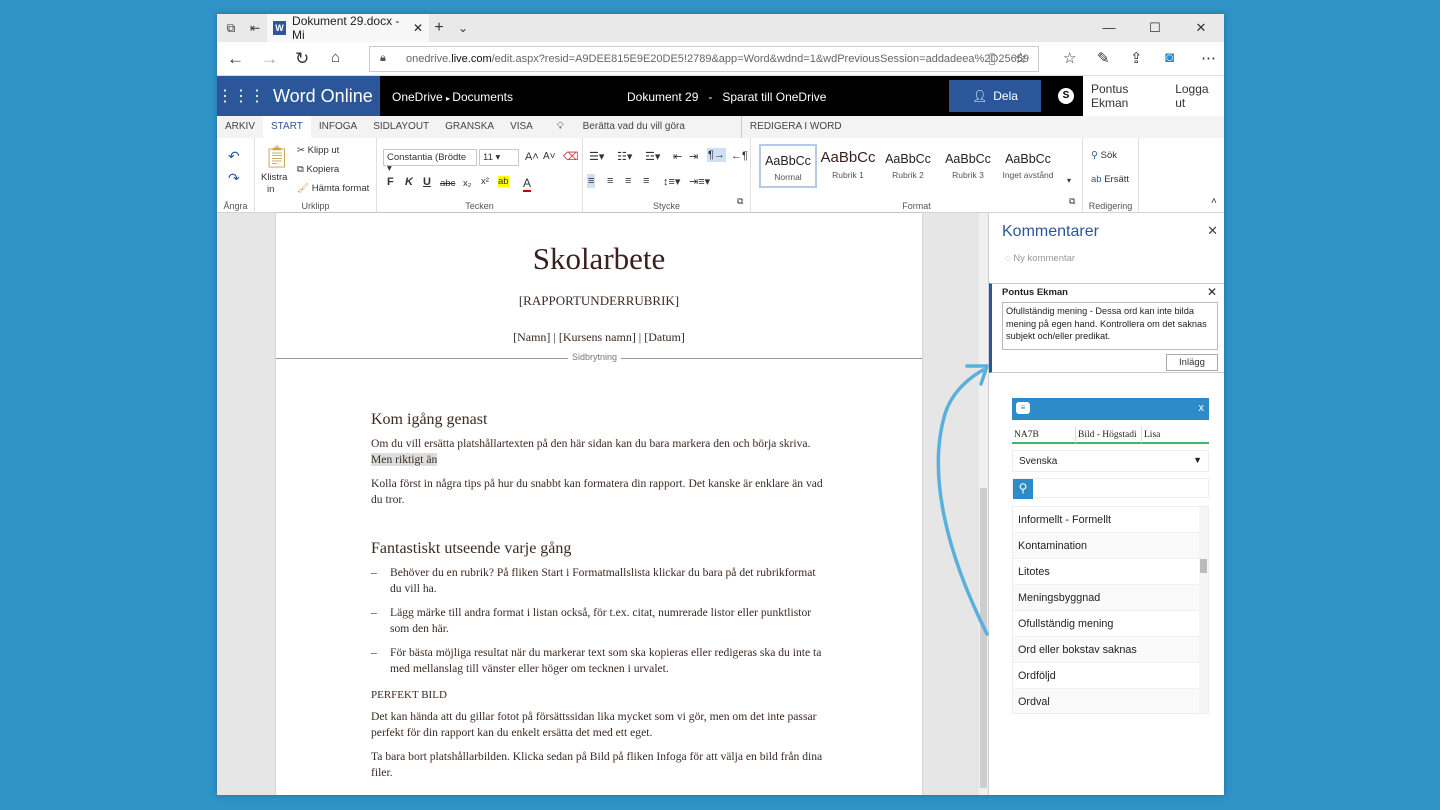  I want to click on set-aside-tabs-icon: ⇤, so click(255, 28).